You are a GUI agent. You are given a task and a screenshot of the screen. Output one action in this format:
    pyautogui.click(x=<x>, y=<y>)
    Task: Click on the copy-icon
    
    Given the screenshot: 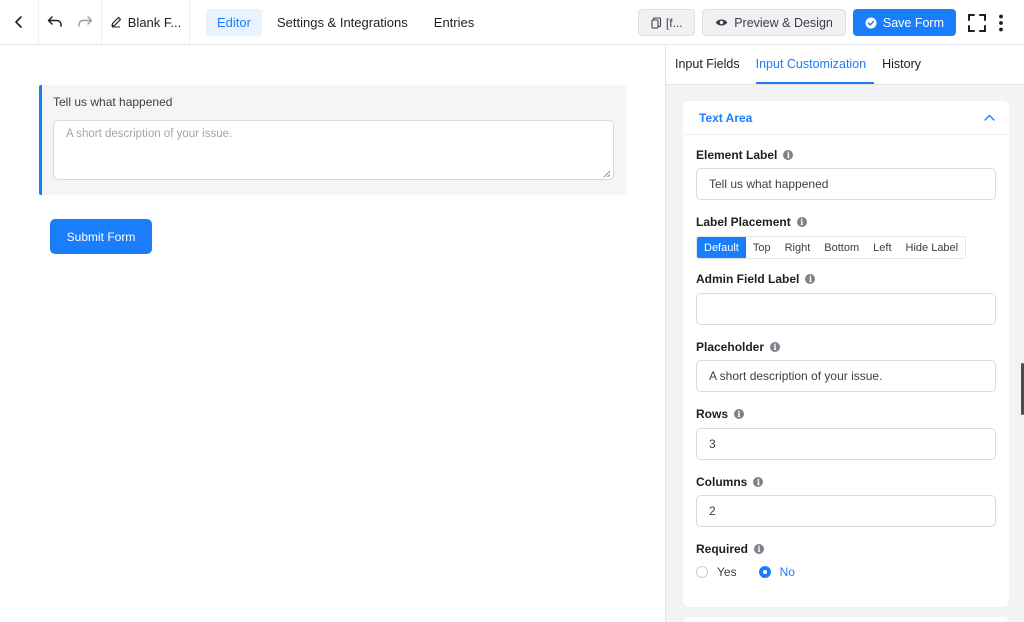 What is the action you would take?
    pyautogui.click(x=656, y=22)
    